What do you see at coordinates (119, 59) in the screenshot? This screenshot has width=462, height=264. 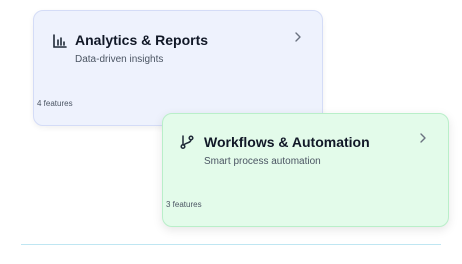 I see `card-subtitle: Data-driven insights` at bounding box center [119, 59].